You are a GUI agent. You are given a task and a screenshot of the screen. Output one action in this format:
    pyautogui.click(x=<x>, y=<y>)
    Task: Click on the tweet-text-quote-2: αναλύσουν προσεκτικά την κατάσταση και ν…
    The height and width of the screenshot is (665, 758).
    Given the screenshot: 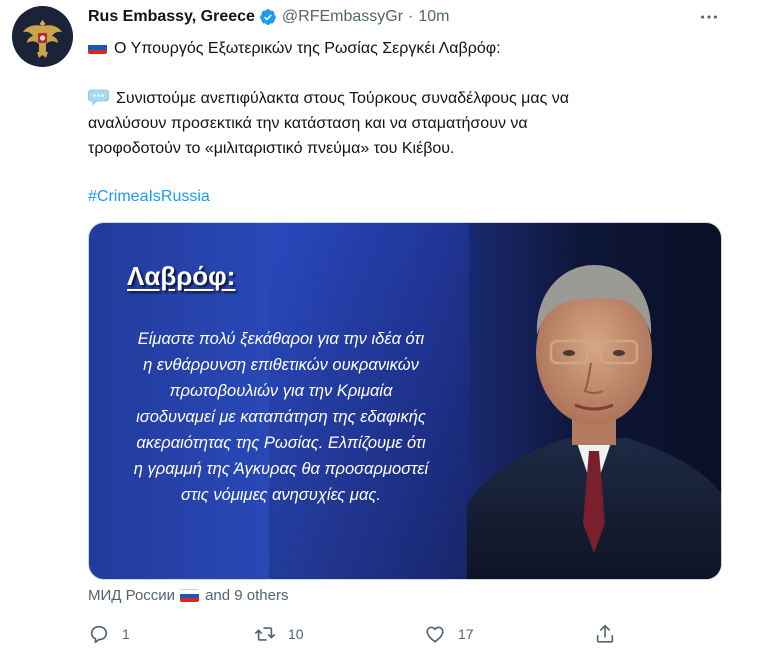 What is the action you would take?
    pyautogui.click(x=308, y=123)
    